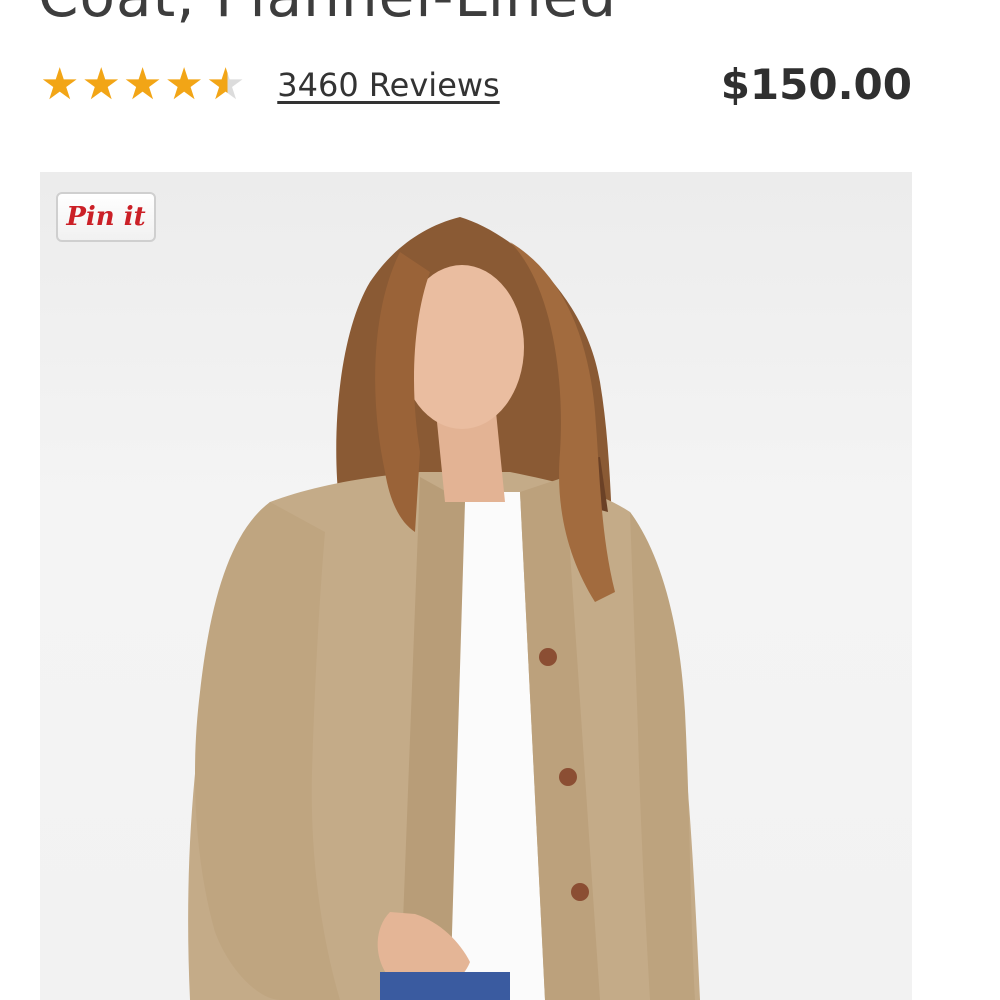 This screenshot has width=1000, height=1000. Describe the element at coordinates (270, 85) in the screenshot. I see `rating-row: ★ ★ ★ ★ ★ 3460 Reviews` at that location.